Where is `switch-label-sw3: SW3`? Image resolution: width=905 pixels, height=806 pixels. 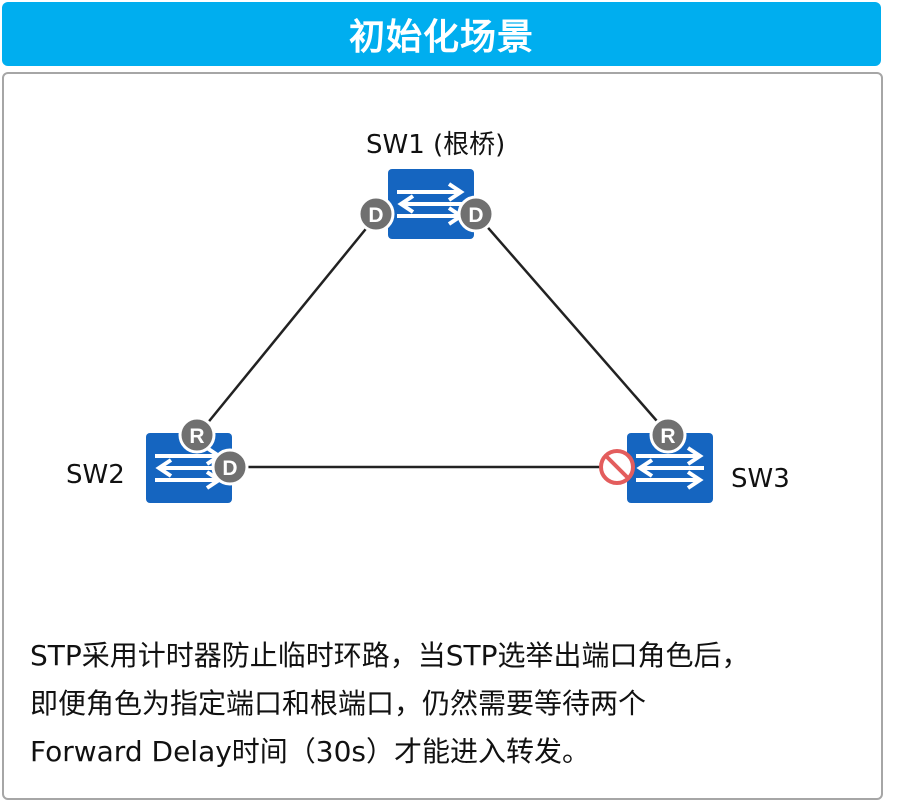 switch-label-sw3: SW3 is located at coordinates (760, 479).